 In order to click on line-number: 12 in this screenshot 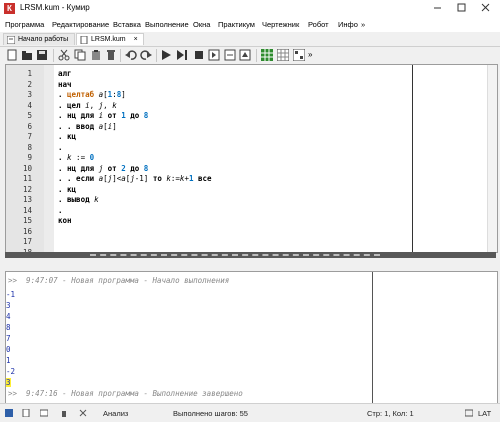, I will do `click(27, 189)`.